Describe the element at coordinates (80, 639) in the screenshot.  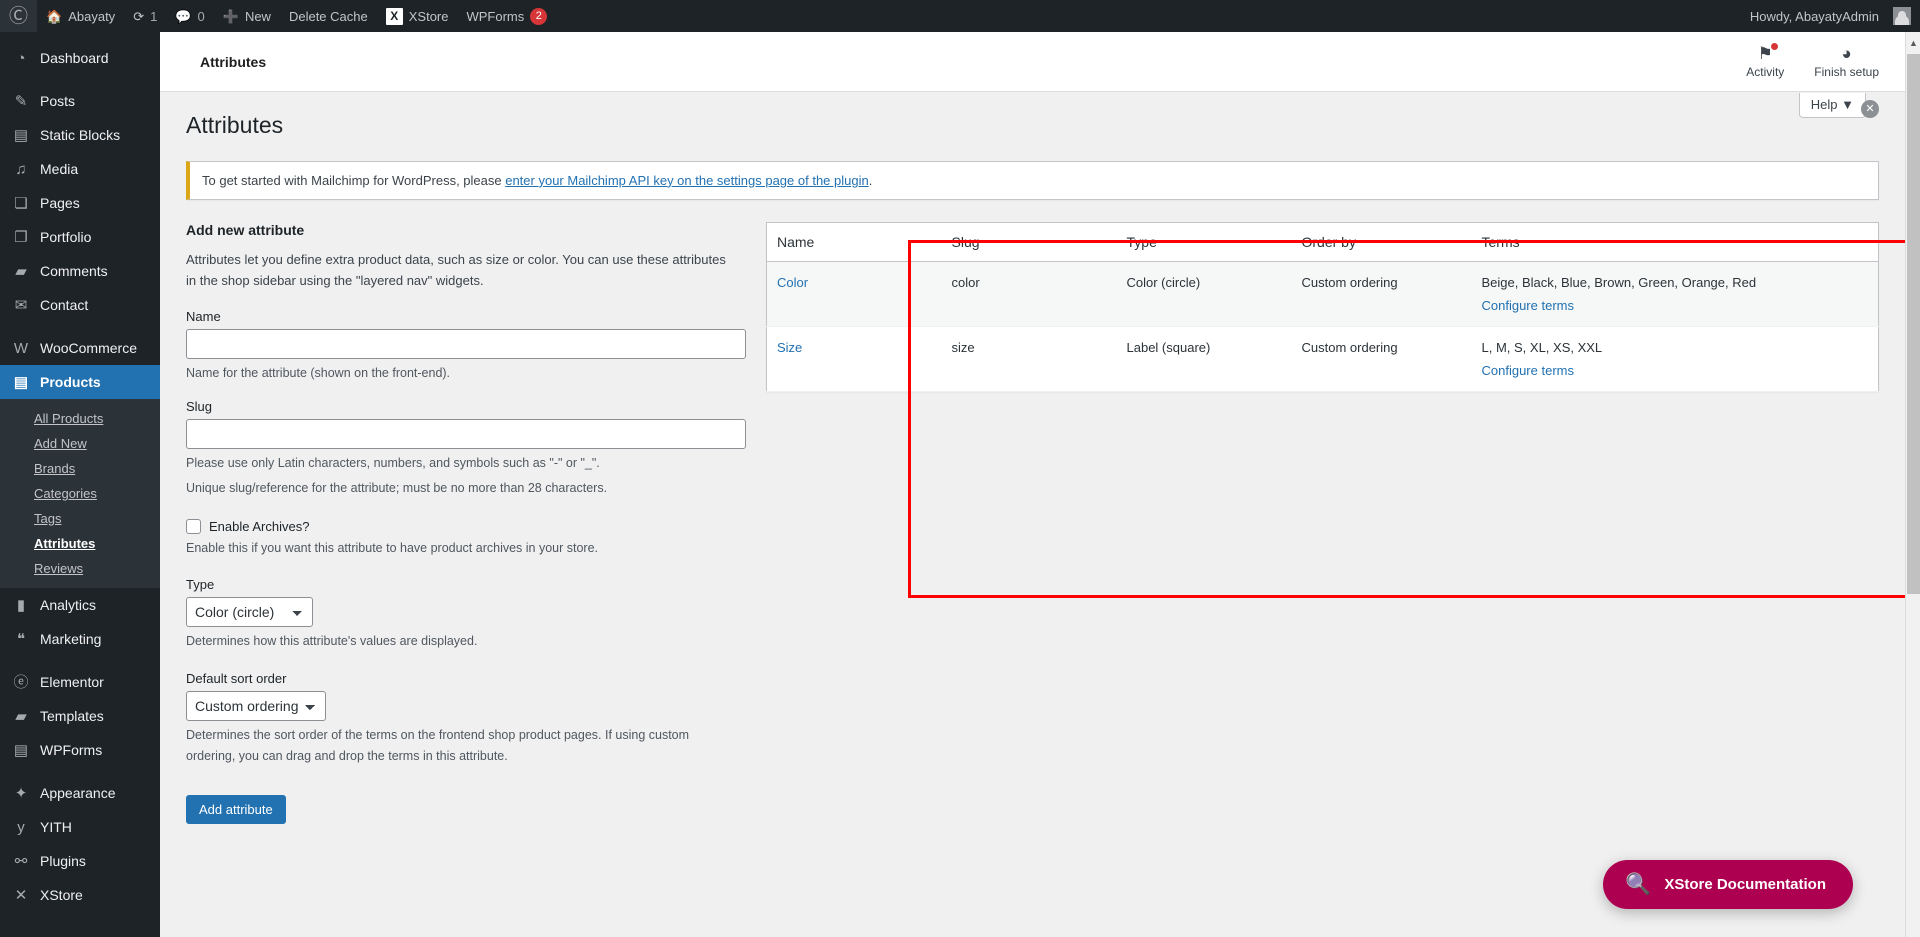
I see `sidebar-item-marketing: ❝ Marketing` at that location.